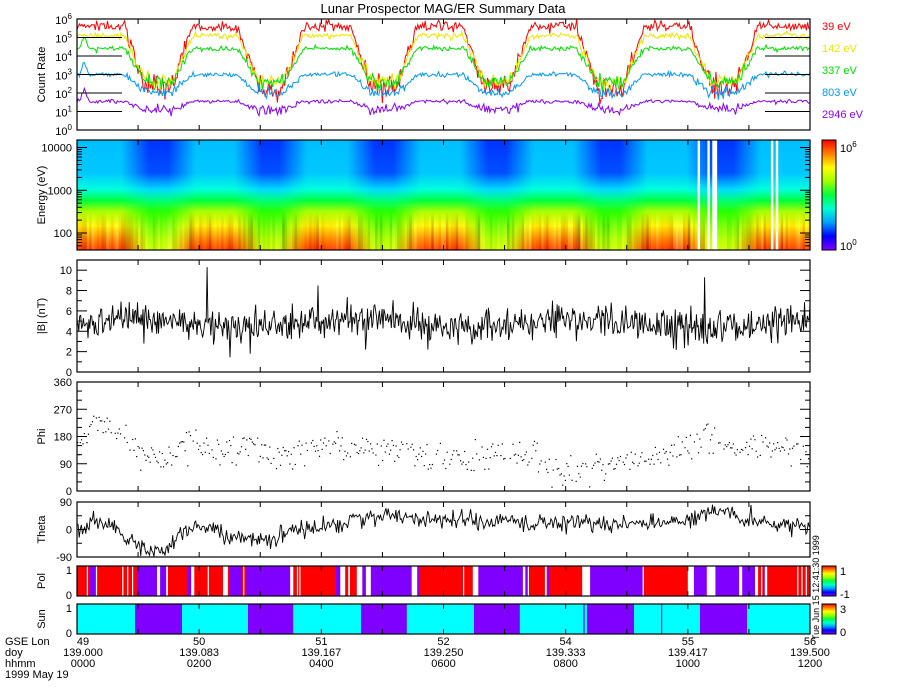 The image size is (900, 700). Describe the element at coordinates (69, 571) in the screenshot. I see `tick-label: 1` at that location.